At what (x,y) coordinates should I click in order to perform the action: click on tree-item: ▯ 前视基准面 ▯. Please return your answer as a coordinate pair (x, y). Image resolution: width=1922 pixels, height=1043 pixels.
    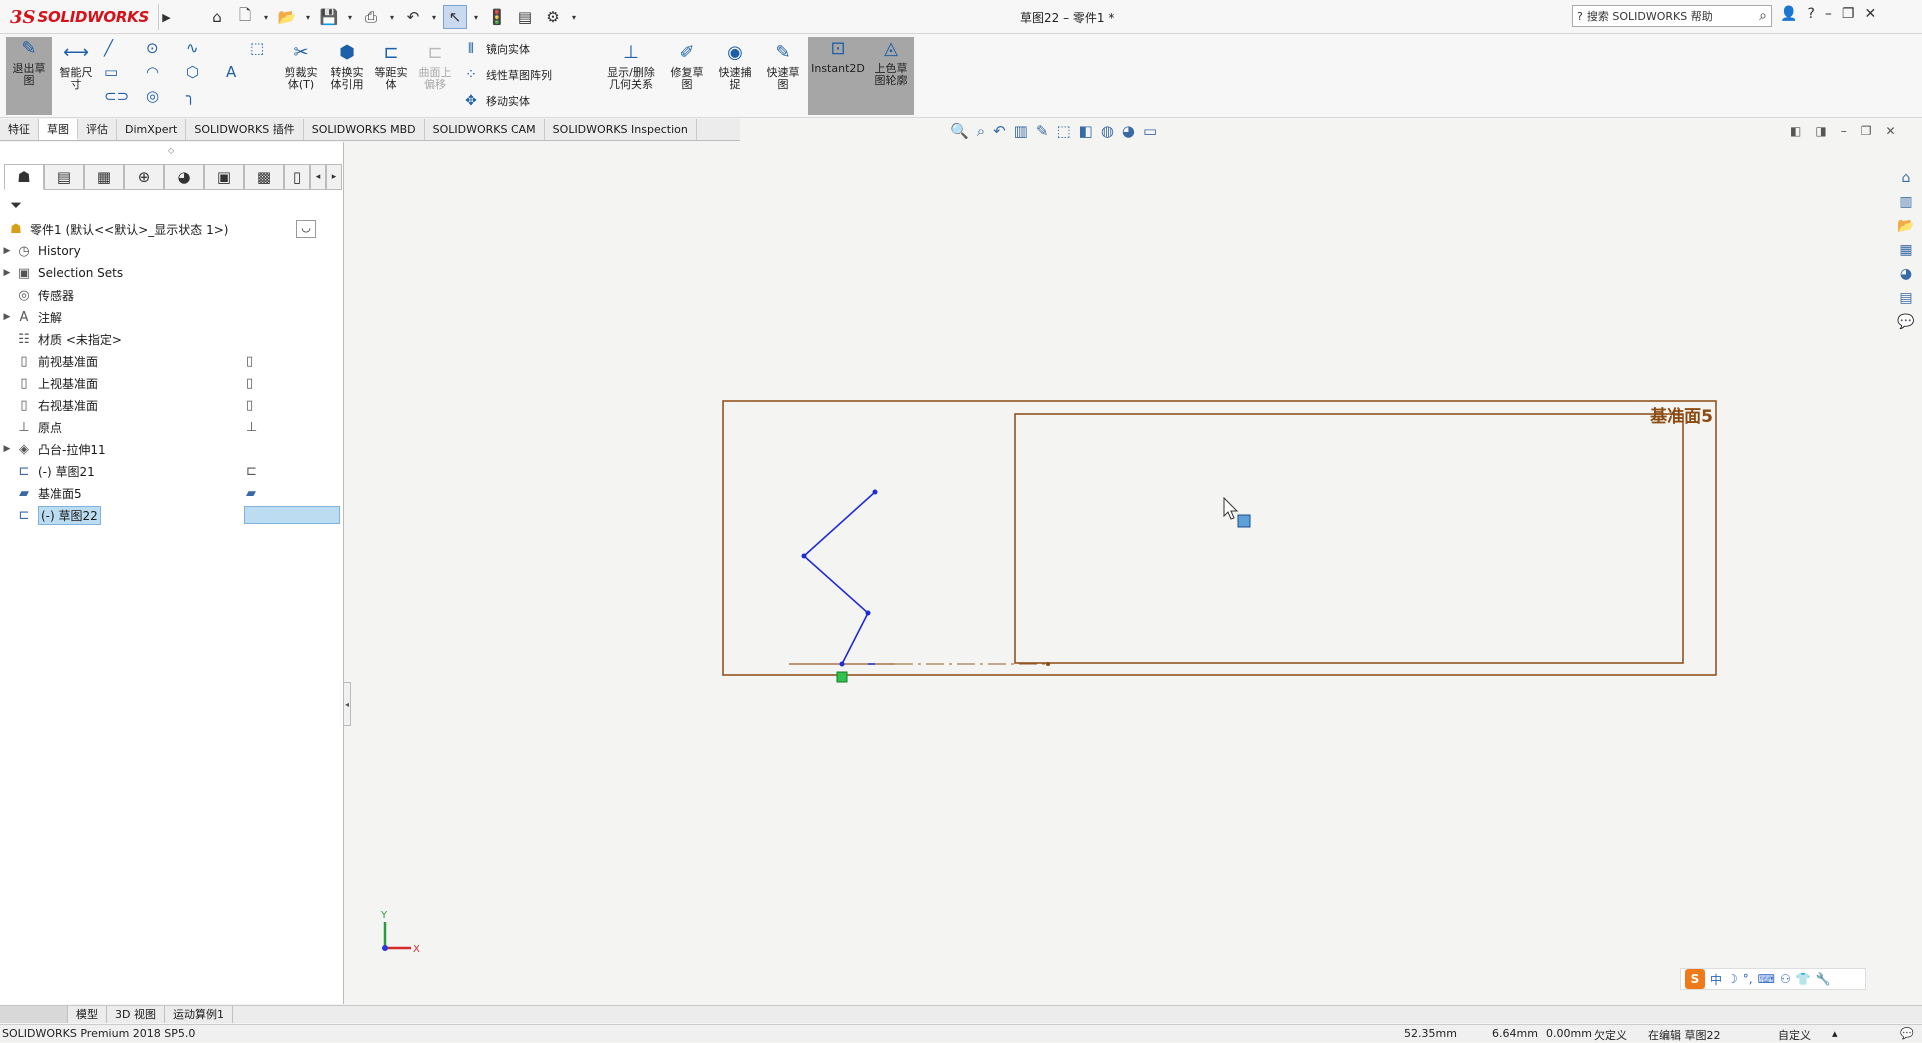
    Looking at the image, I should click on (172, 361).